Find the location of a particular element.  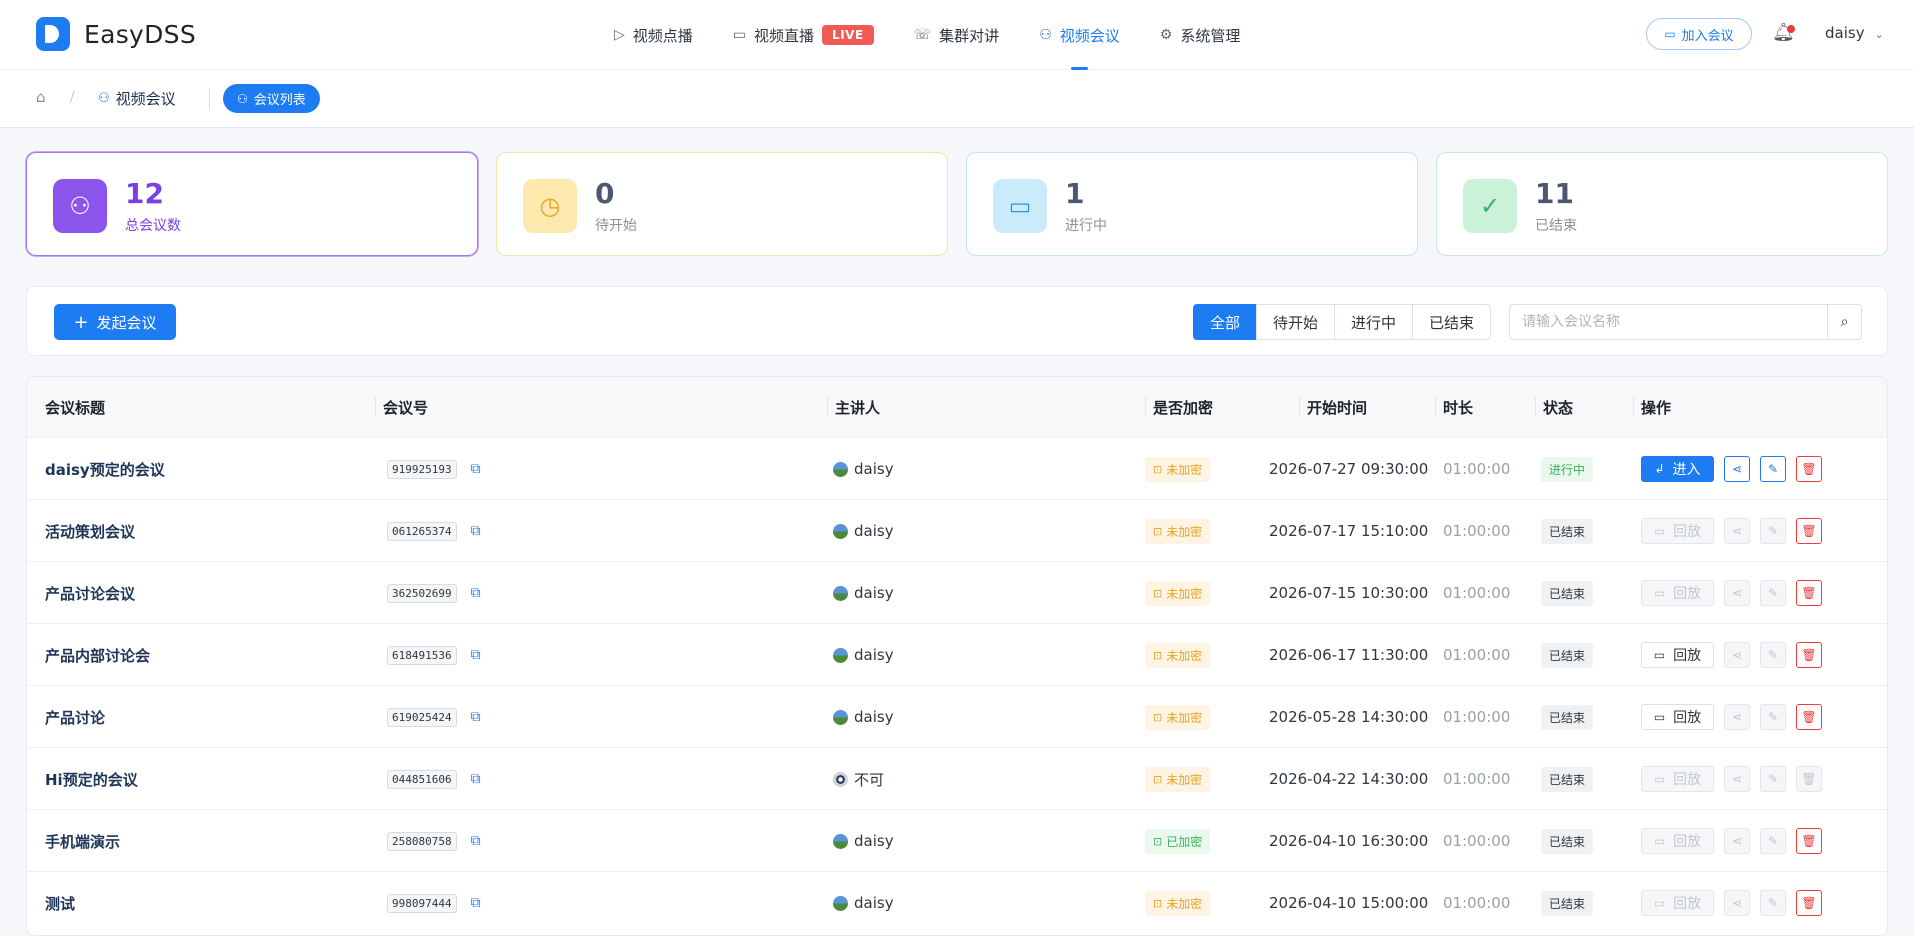

nav-item-meeting: ⚇ 视频会议 is located at coordinates (1079, 35).